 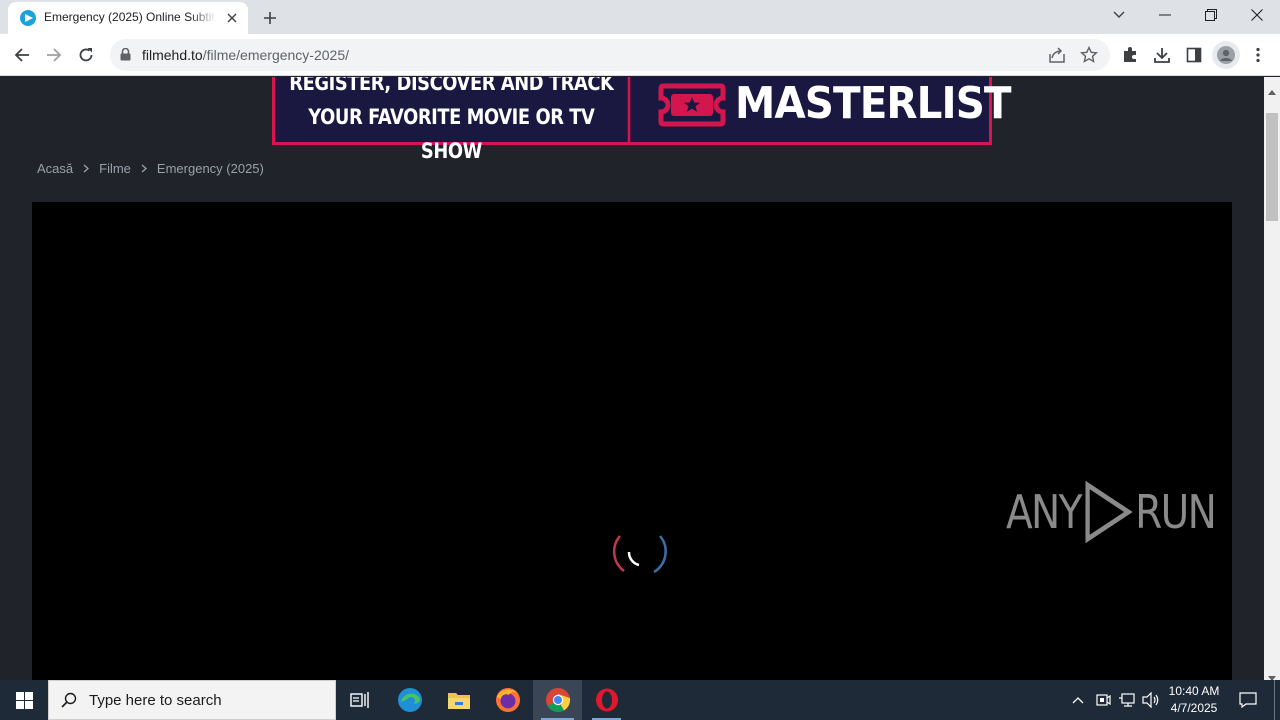 What do you see at coordinates (1119, 15) in the screenshot?
I see `chevron-down-icon` at bounding box center [1119, 15].